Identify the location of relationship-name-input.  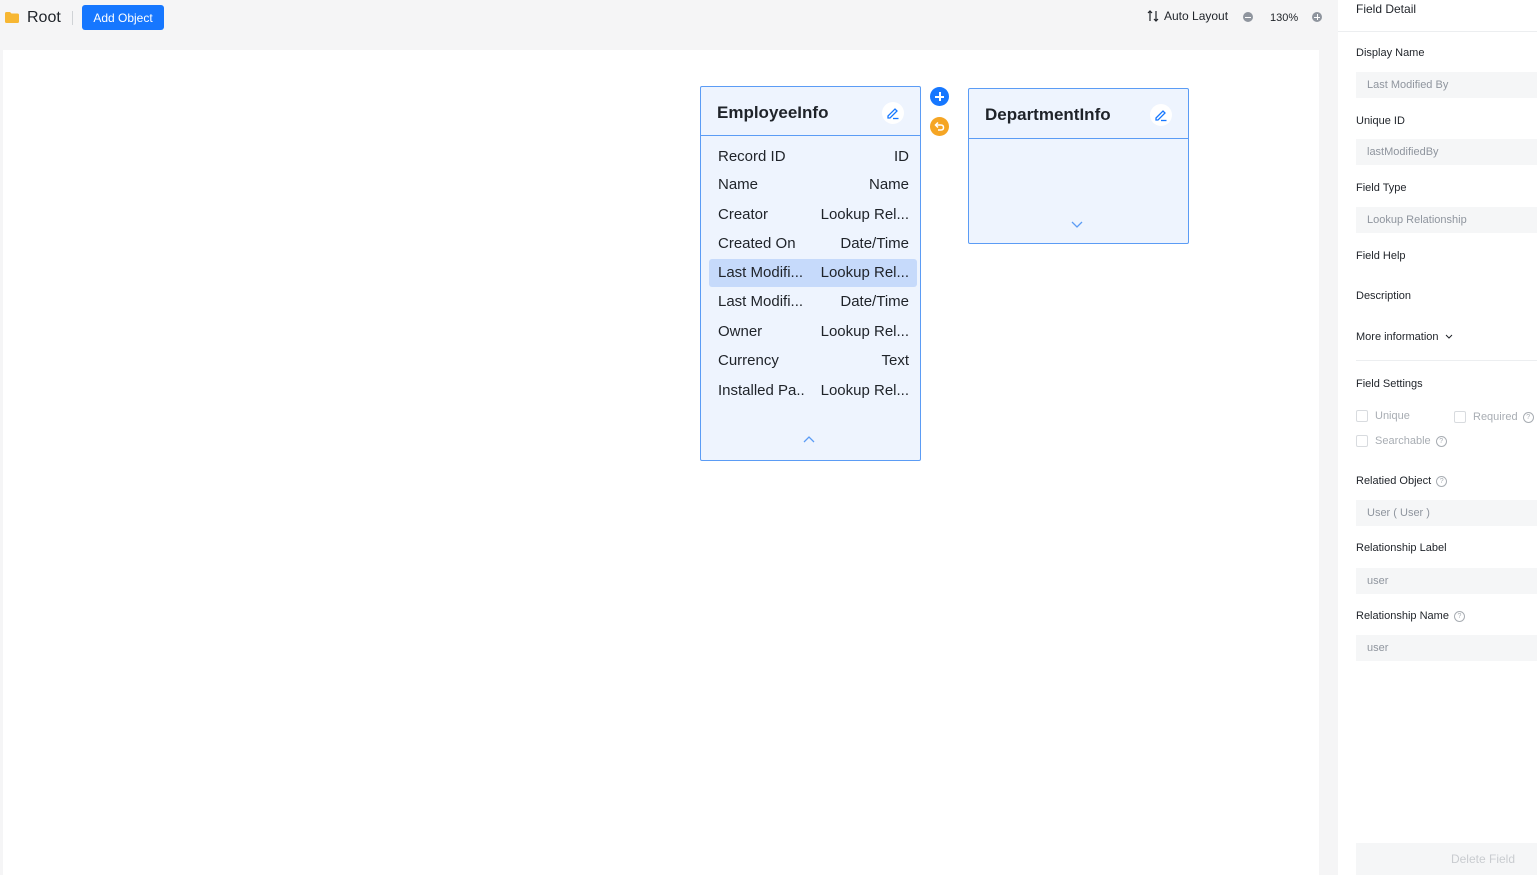
(1446, 648).